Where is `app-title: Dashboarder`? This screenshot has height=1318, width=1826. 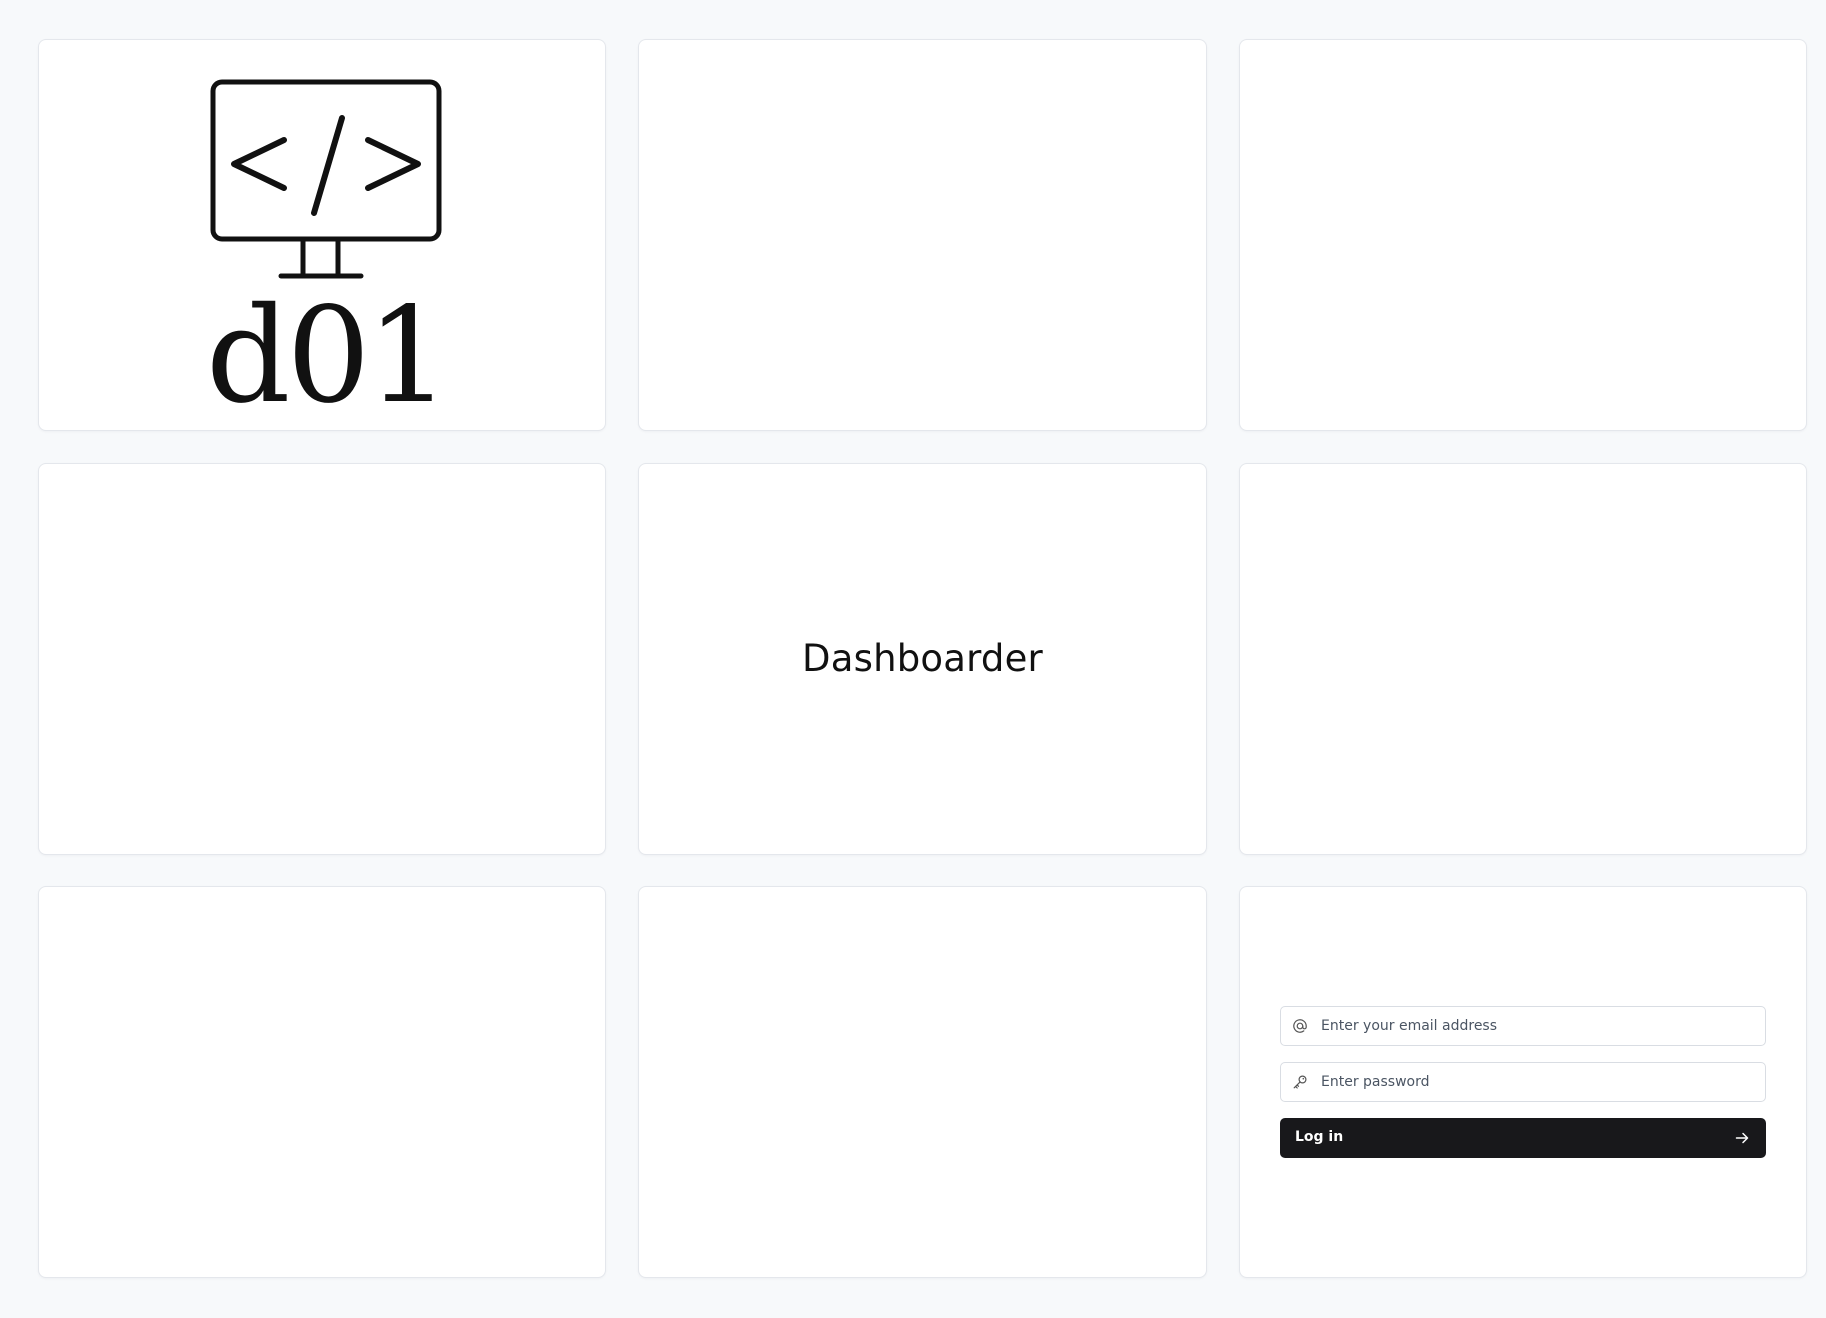 app-title: Dashboarder is located at coordinates (922, 658).